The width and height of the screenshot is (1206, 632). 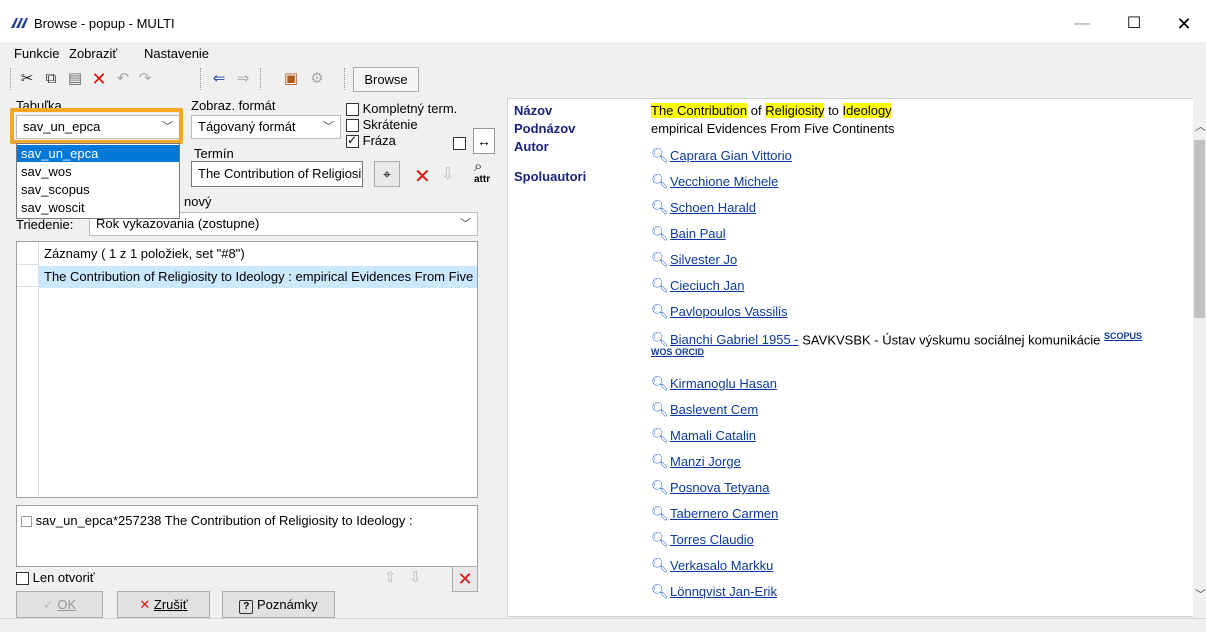 I want to click on coauthor-link: 🔍︎Posnova Tetyana, so click(x=710, y=487).